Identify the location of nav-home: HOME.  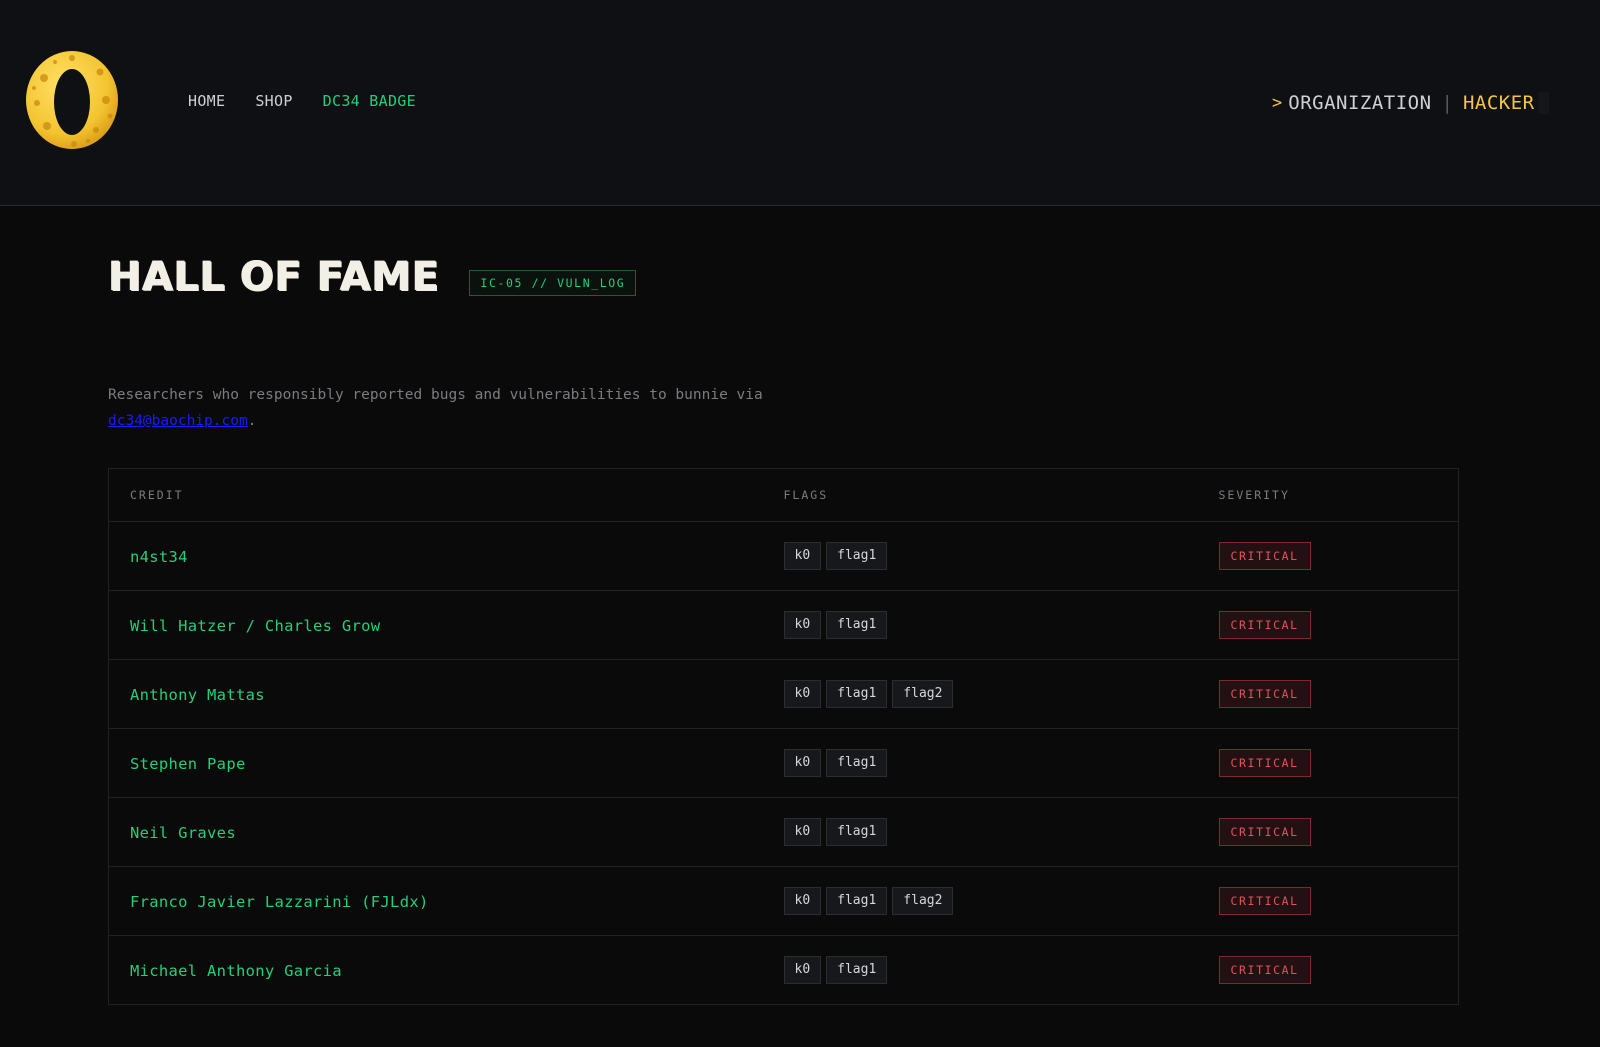
(206, 101).